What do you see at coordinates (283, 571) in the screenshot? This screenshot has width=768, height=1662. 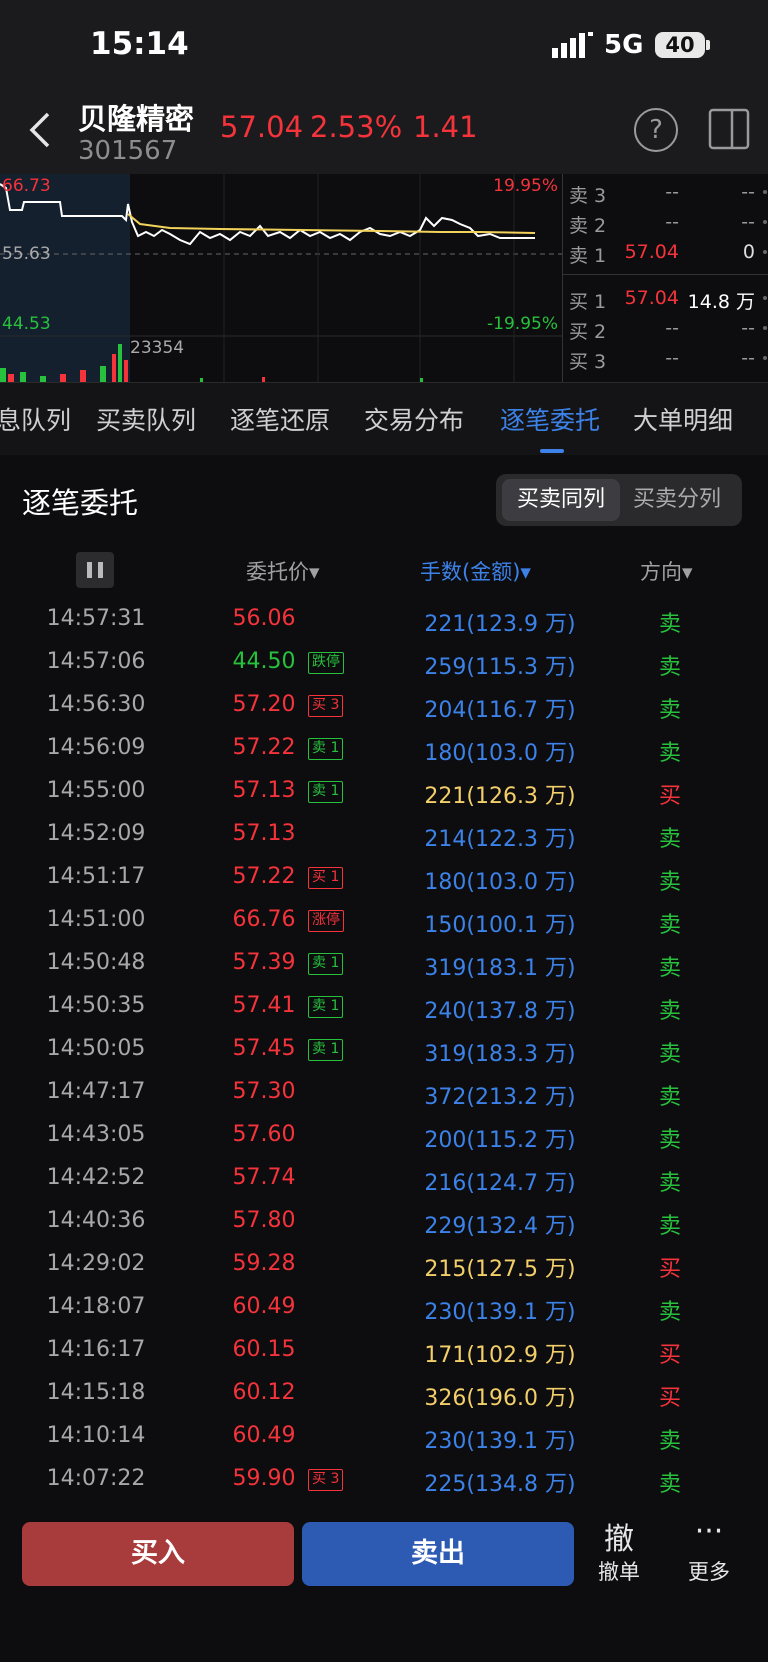 I see `price-column-header: 委托价▾` at bounding box center [283, 571].